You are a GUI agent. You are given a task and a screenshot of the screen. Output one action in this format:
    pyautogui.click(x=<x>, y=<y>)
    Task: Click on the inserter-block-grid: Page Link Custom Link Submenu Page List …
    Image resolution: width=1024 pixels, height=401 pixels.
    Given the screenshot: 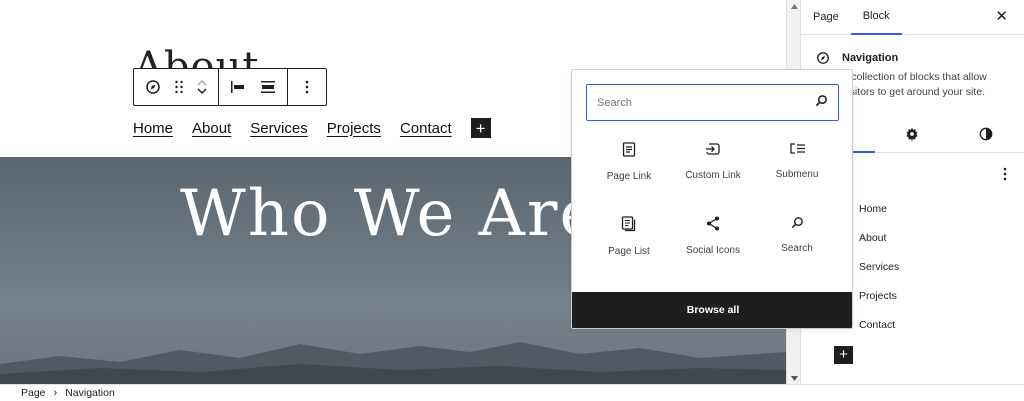 What is the action you would take?
    pyautogui.click(x=712, y=204)
    